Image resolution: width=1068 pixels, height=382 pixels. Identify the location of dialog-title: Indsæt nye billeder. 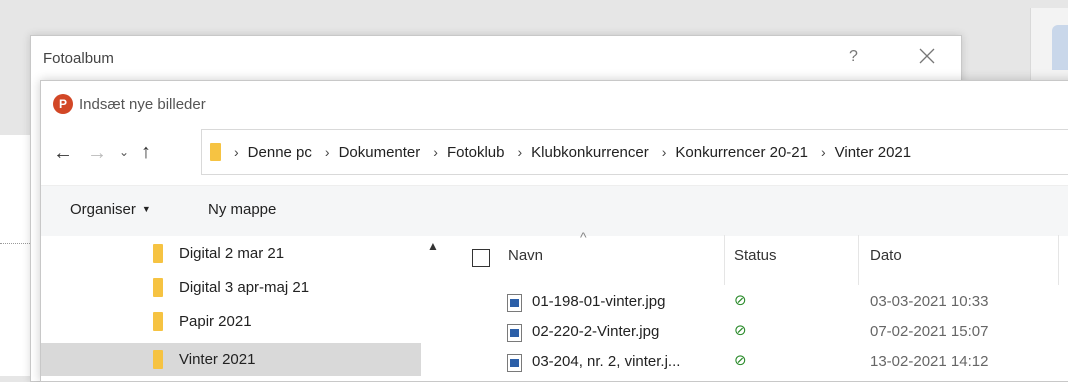
(142, 104).